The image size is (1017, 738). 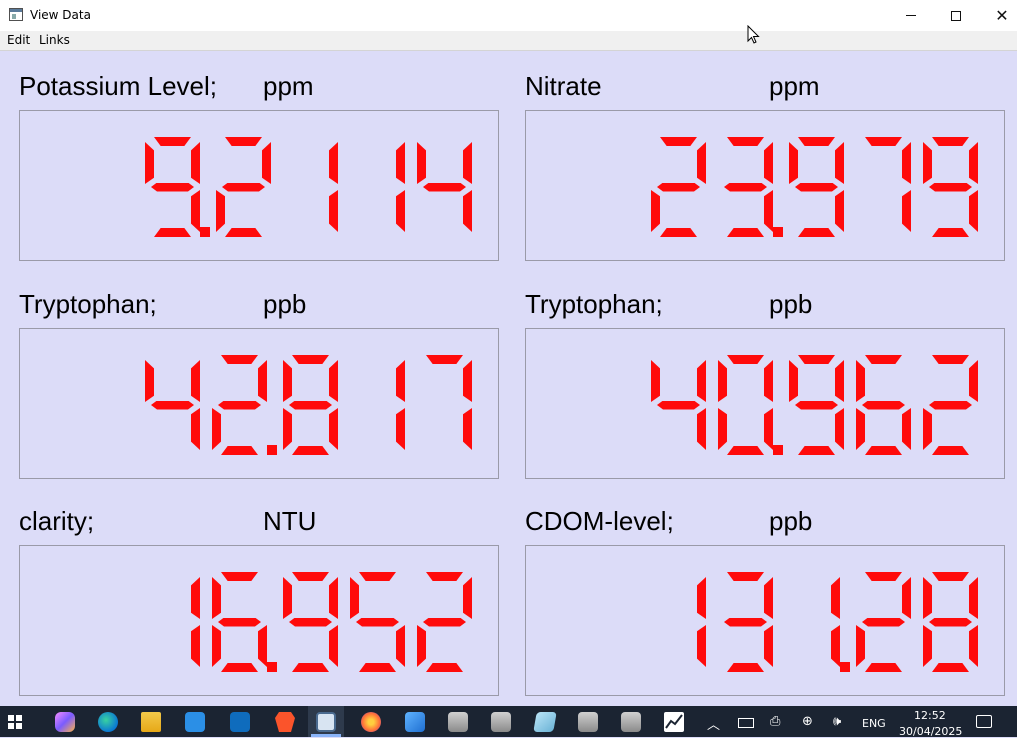 I want to click on clock-date: 30/04/2025, so click(x=930, y=731).